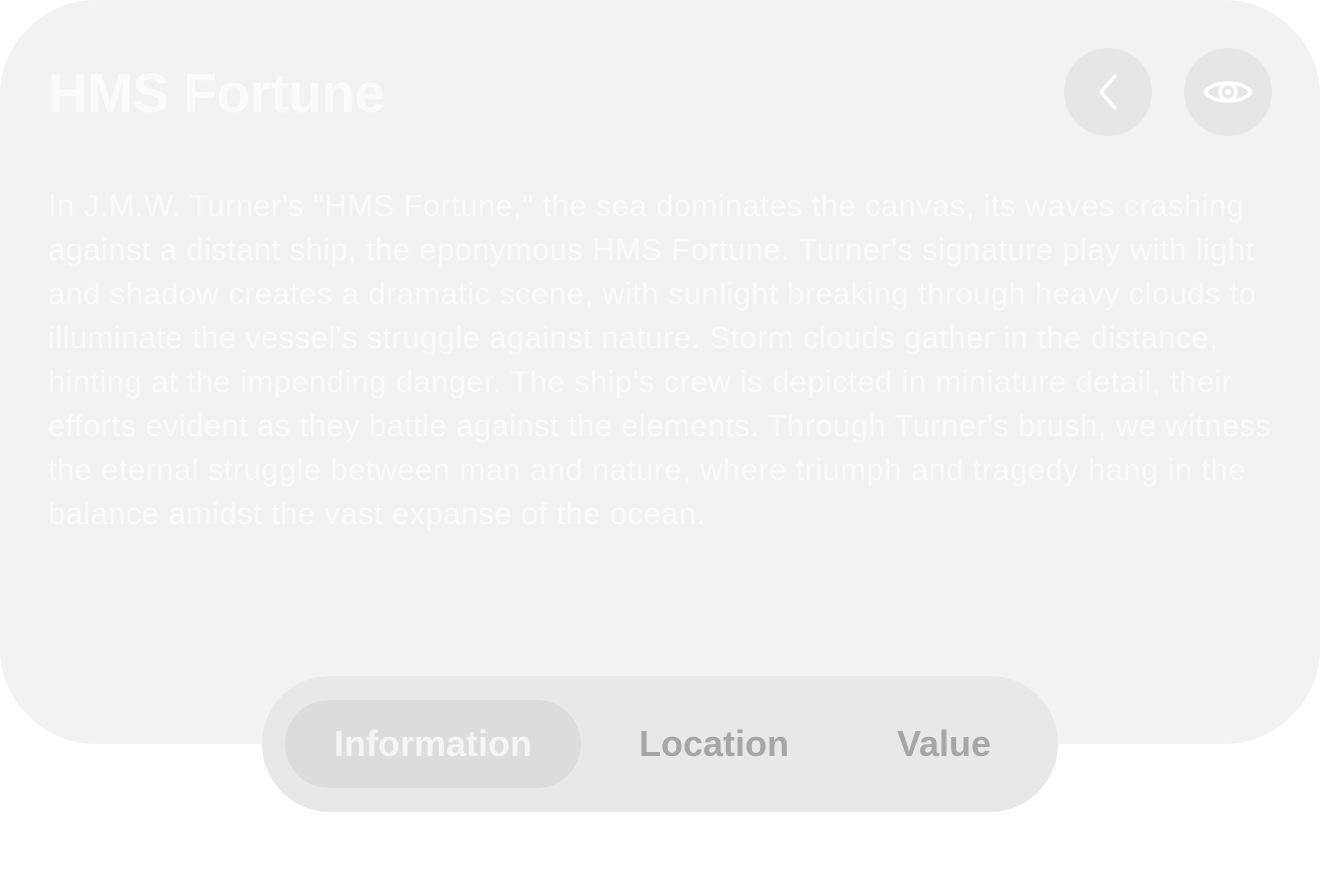 This screenshot has width=1320, height=886. What do you see at coordinates (714, 744) in the screenshot?
I see `tab-location: Location` at bounding box center [714, 744].